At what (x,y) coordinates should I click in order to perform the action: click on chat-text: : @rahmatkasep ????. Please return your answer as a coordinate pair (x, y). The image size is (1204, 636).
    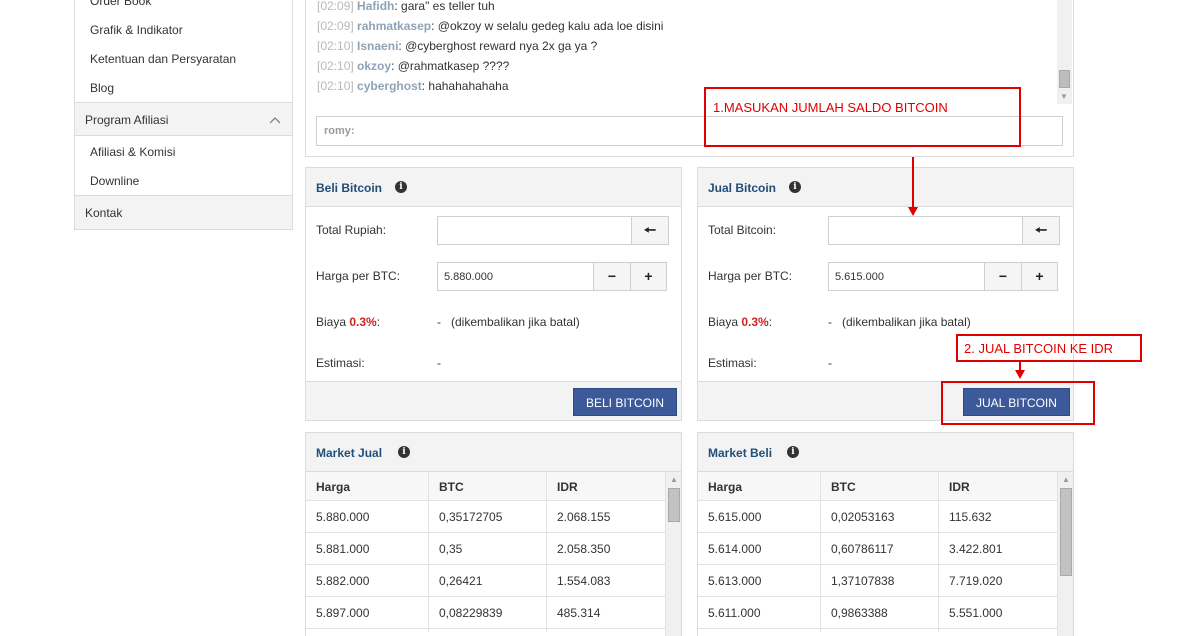
    Looking at the image, I should click on (450, 66).